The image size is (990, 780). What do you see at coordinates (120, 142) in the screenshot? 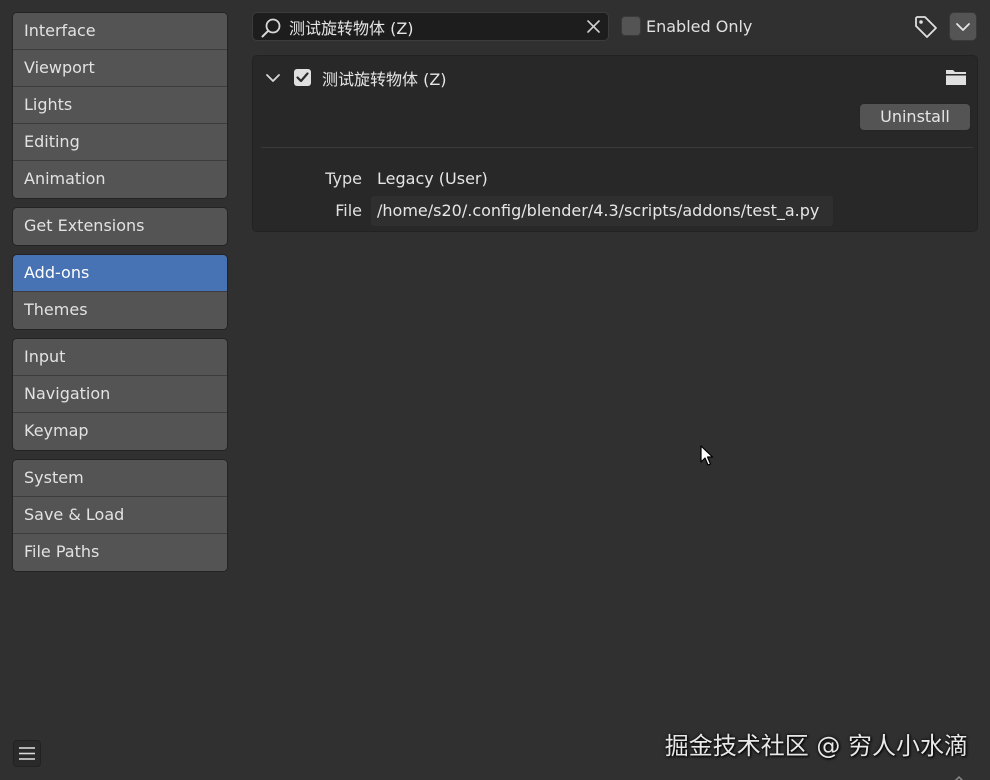
I see `sidebar-item-editing: Editing` at bounding box center [120, 142].